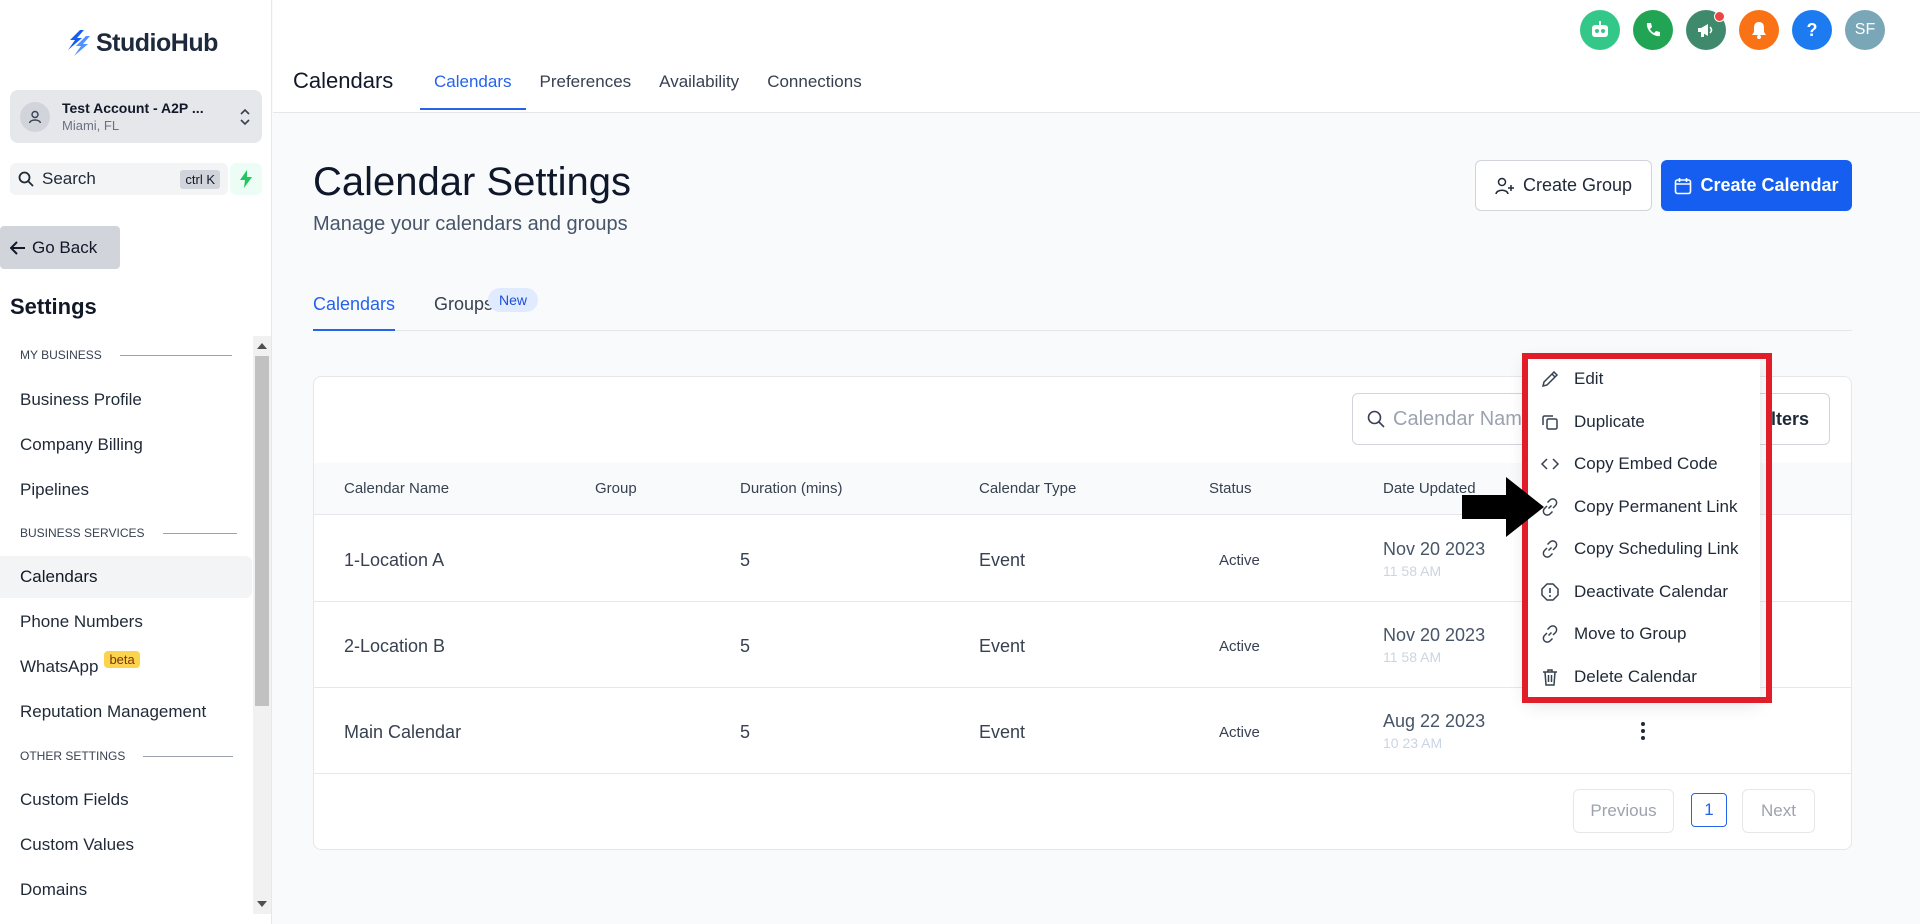 The width and height of the screenshot is (1920, 924). I want to click on user-plus-icon, so click(1504, 185).